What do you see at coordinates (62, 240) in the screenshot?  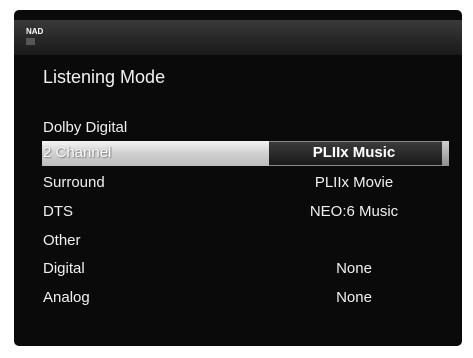 I see `menu-item-label: Other` at bounding box center [62, 240].